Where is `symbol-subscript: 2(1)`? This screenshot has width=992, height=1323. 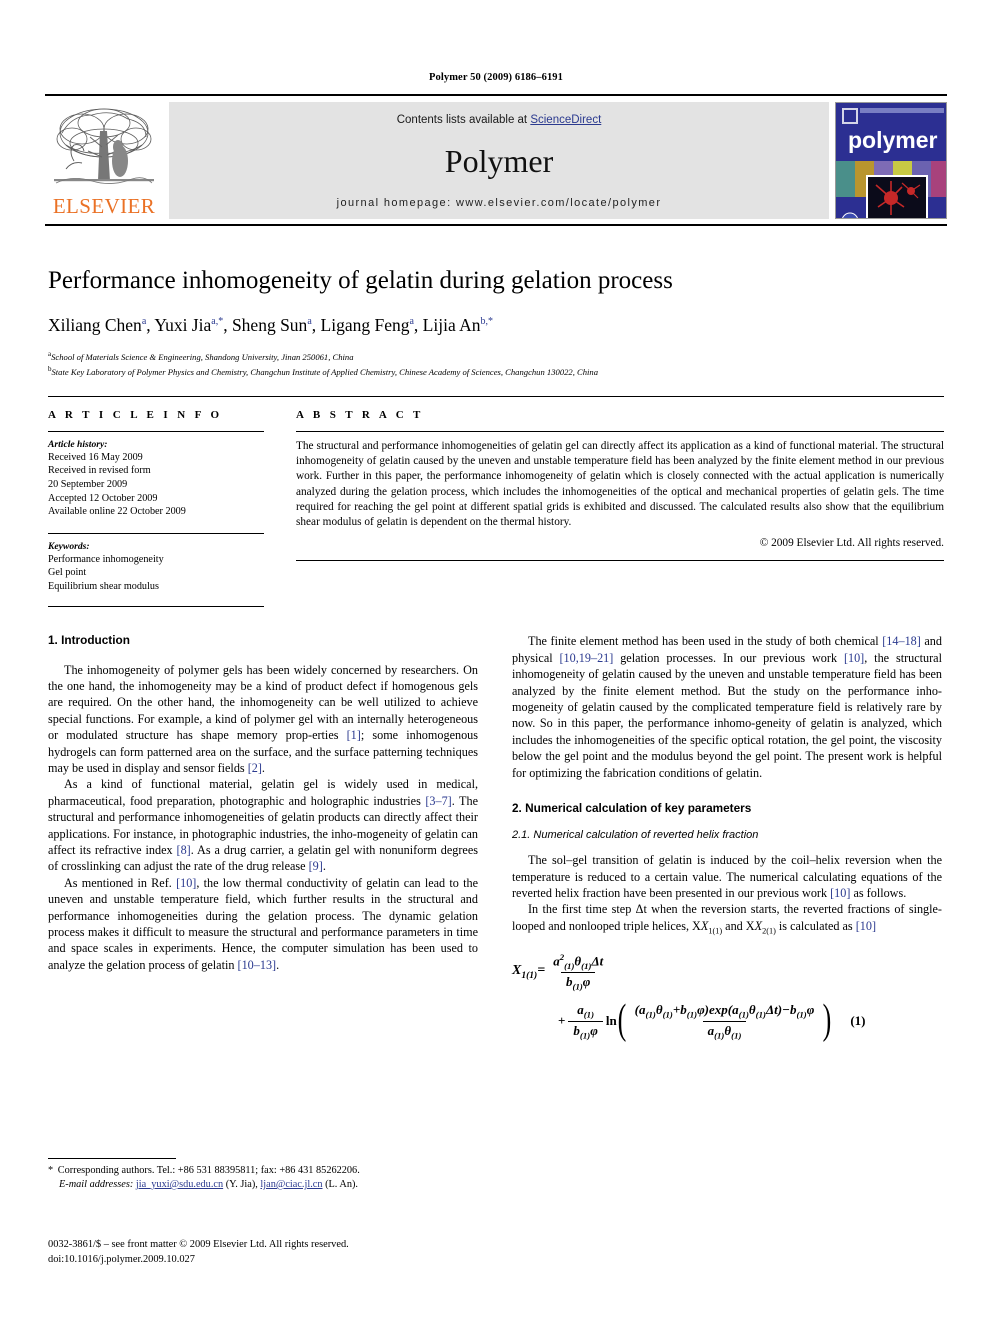
symbol-subscript: 2(1) is located at coordinates (769, 931).